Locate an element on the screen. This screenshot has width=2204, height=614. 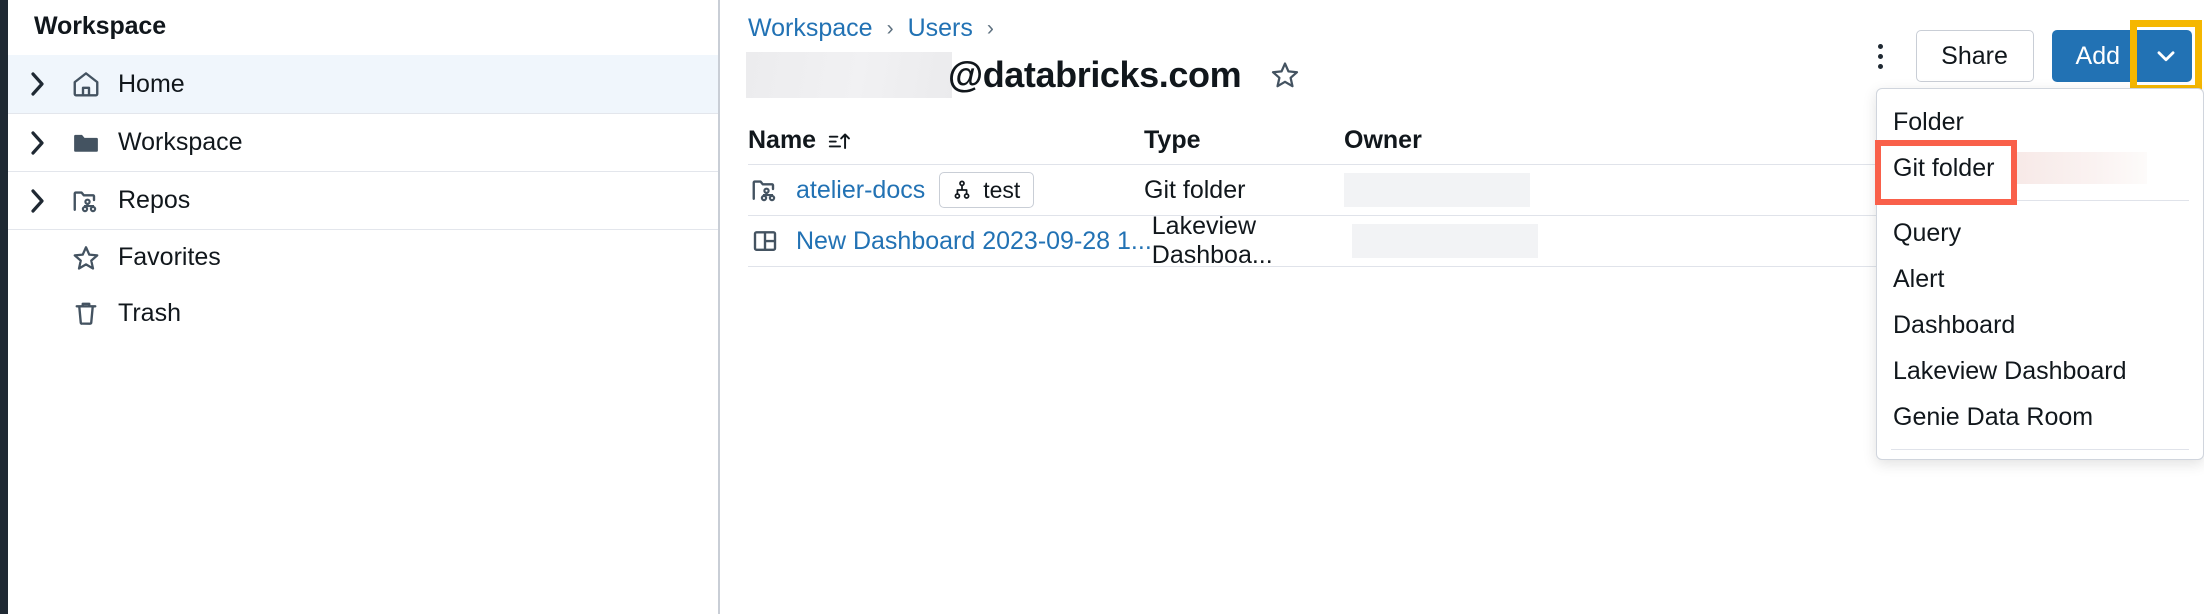
menu-item-dashboard: Dashboard is located at coordinates (2040, 325).